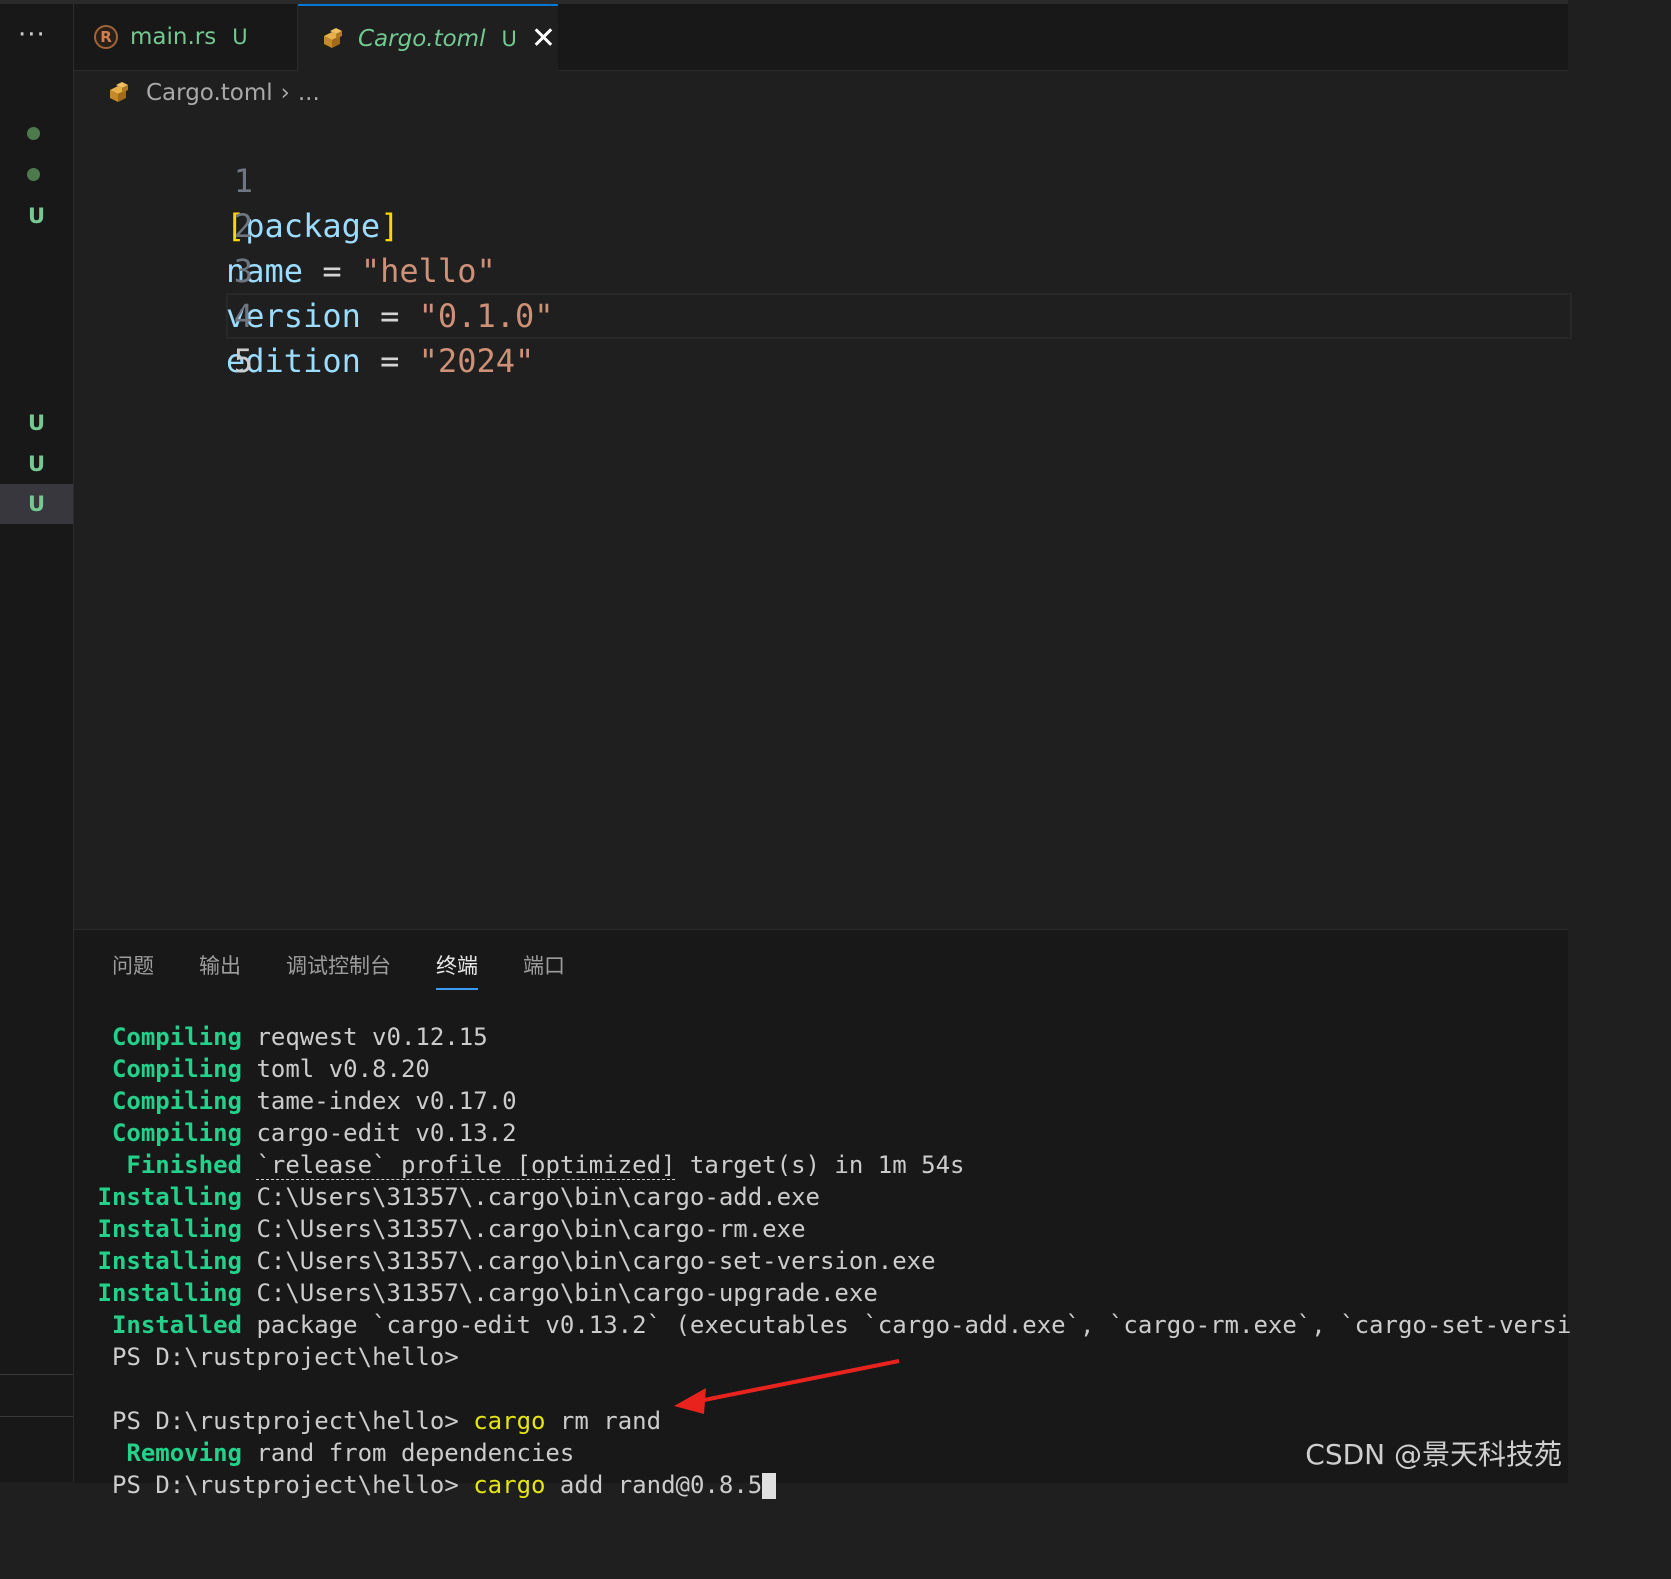  What do you see at coordinates (36, 504) in the screenshot?
I see `untracked-badge-selected: U` at bounding box center [36, 504].